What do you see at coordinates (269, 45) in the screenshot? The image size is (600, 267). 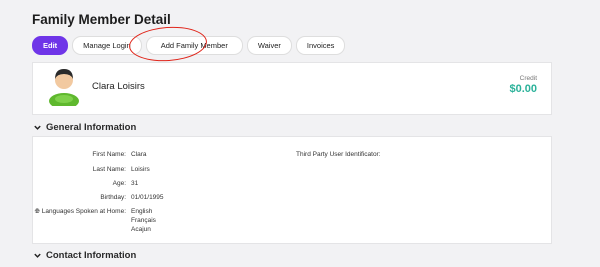 I see `waiver-button: Waiver` at bounding box center [269, 45].